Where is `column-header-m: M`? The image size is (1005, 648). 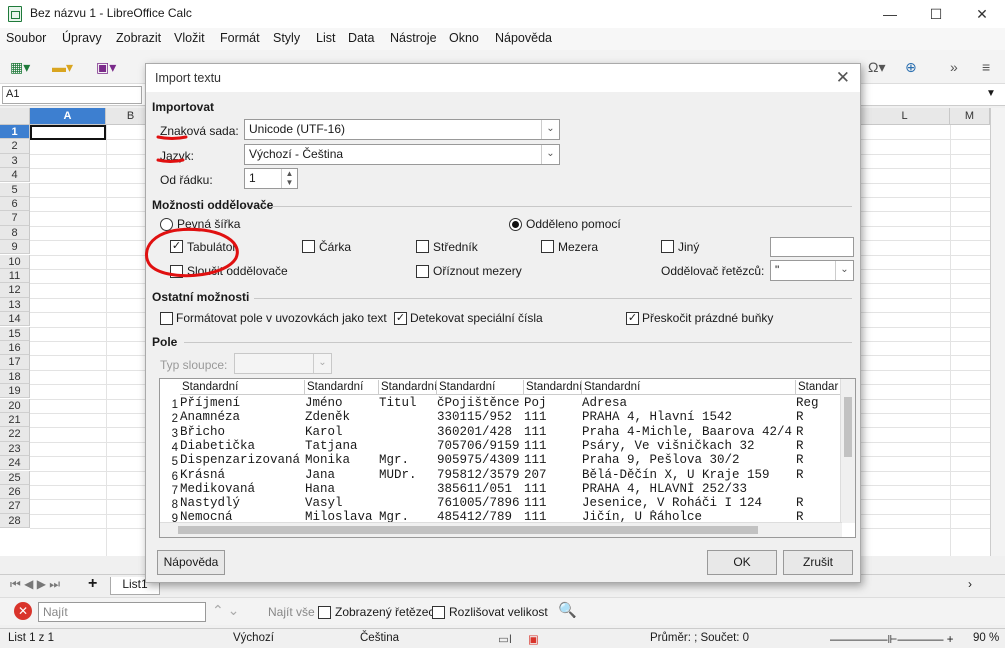 column-header-m: M is located at coordinates (970, 116).